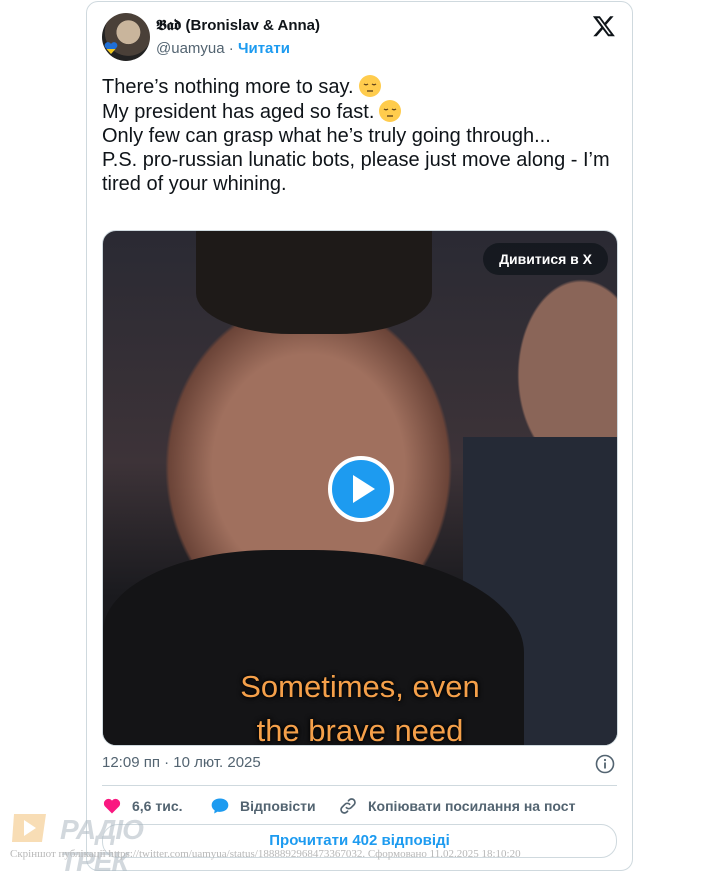 This screenshot has height=878, width=720. I want to click on copy-link-label: Копіювати посилання на пост, so click(472, 806).